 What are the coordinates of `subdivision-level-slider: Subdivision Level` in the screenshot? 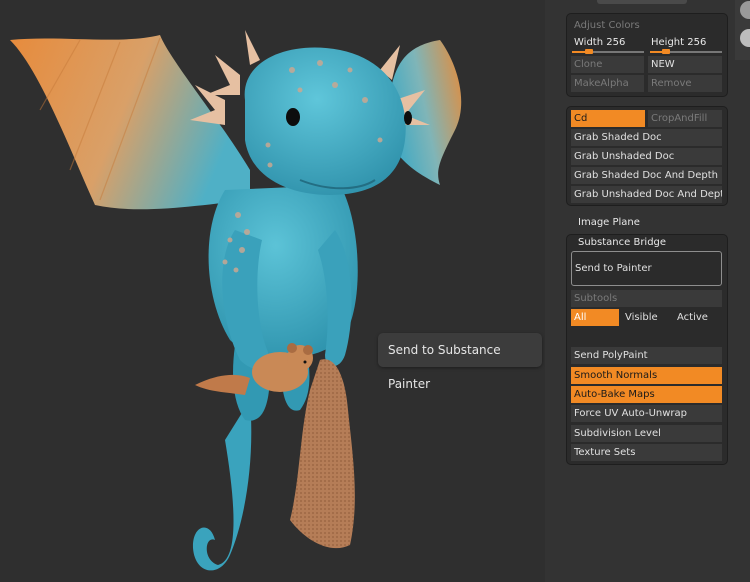 It's located at (646, 433).